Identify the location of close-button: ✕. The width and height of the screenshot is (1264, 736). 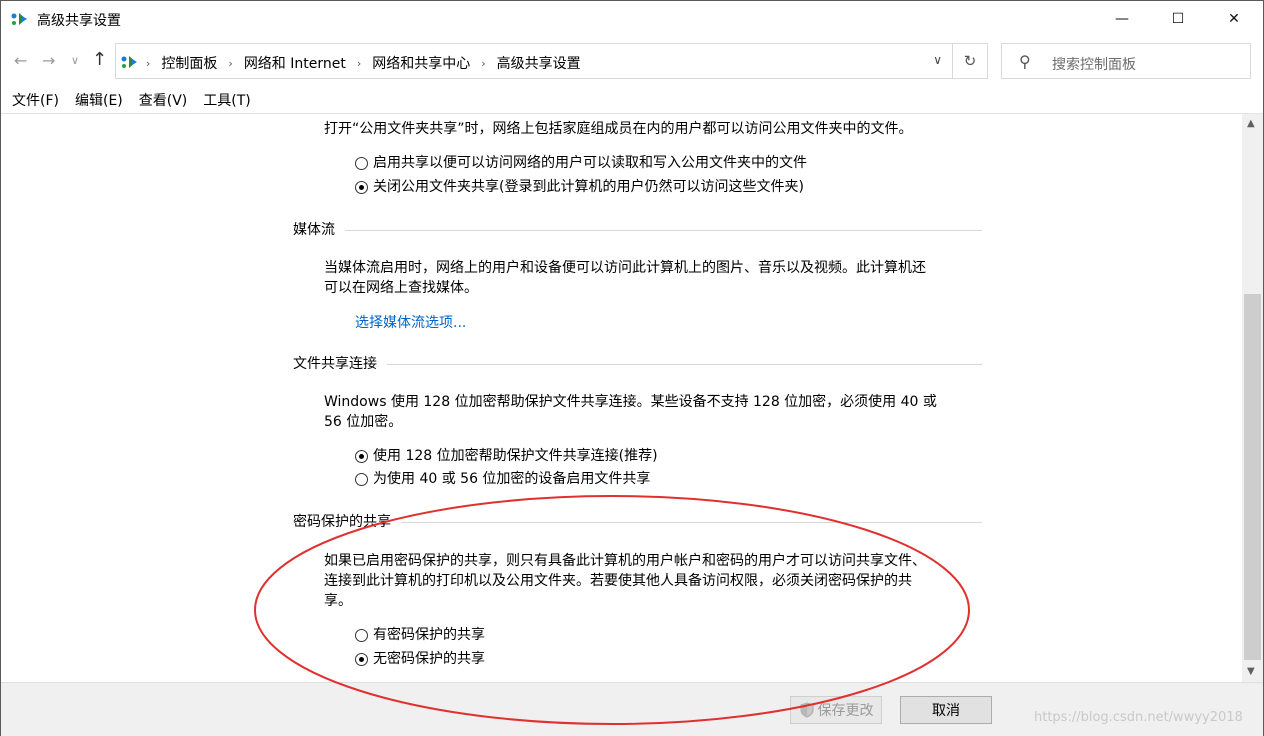
(1234, 19).